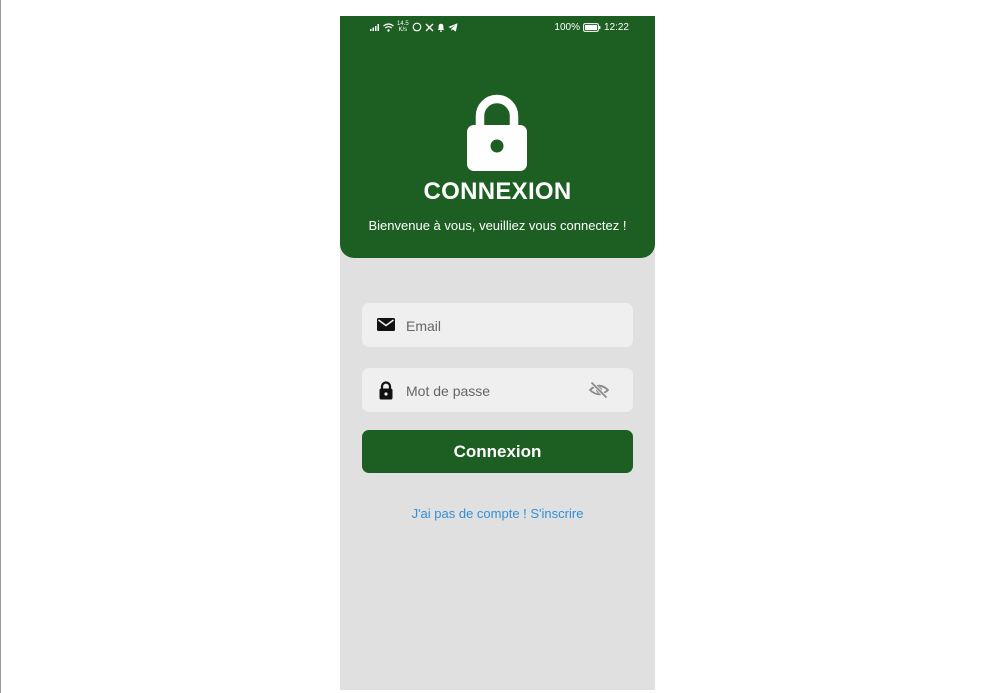 This screenshot has height=693, width=987. Describe the element at coordinates (403, 30) in the screenshot. I see `network-speed-unit: K/s` at that location.